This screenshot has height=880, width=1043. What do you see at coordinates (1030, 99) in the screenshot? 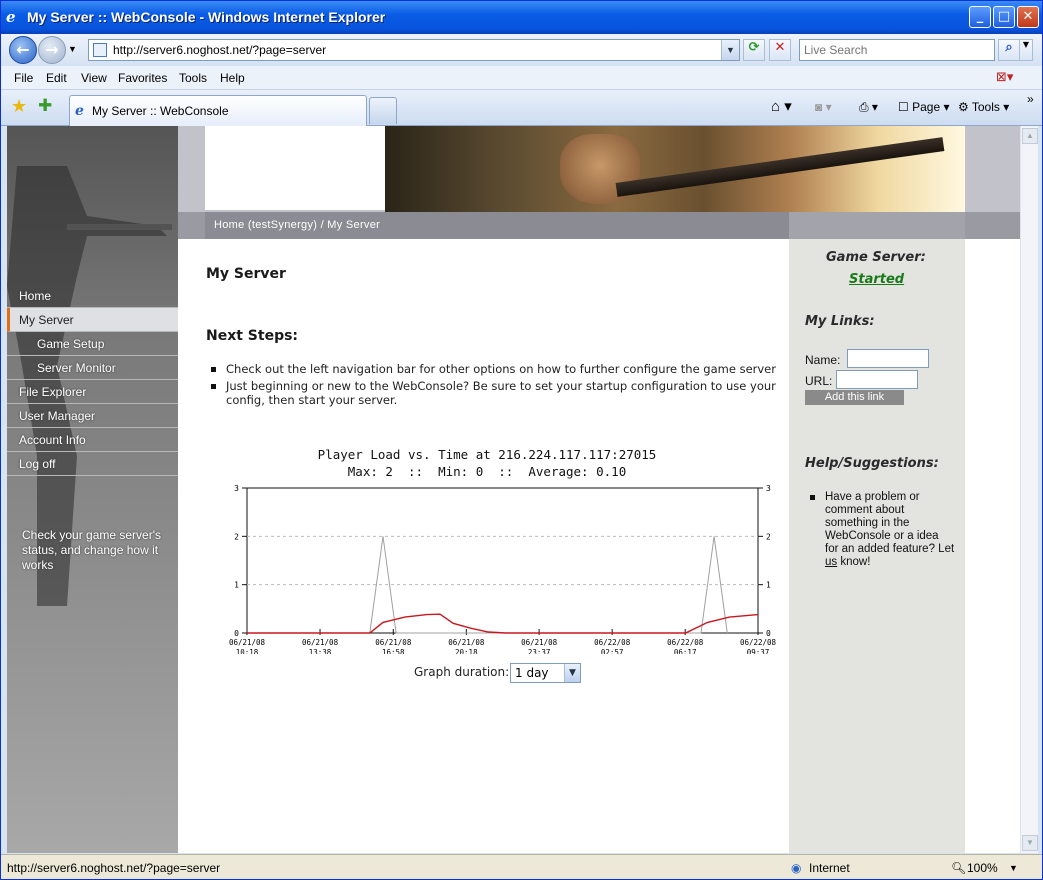
I see `chevron-more-icon: »` at bounding box center [1030, 99].